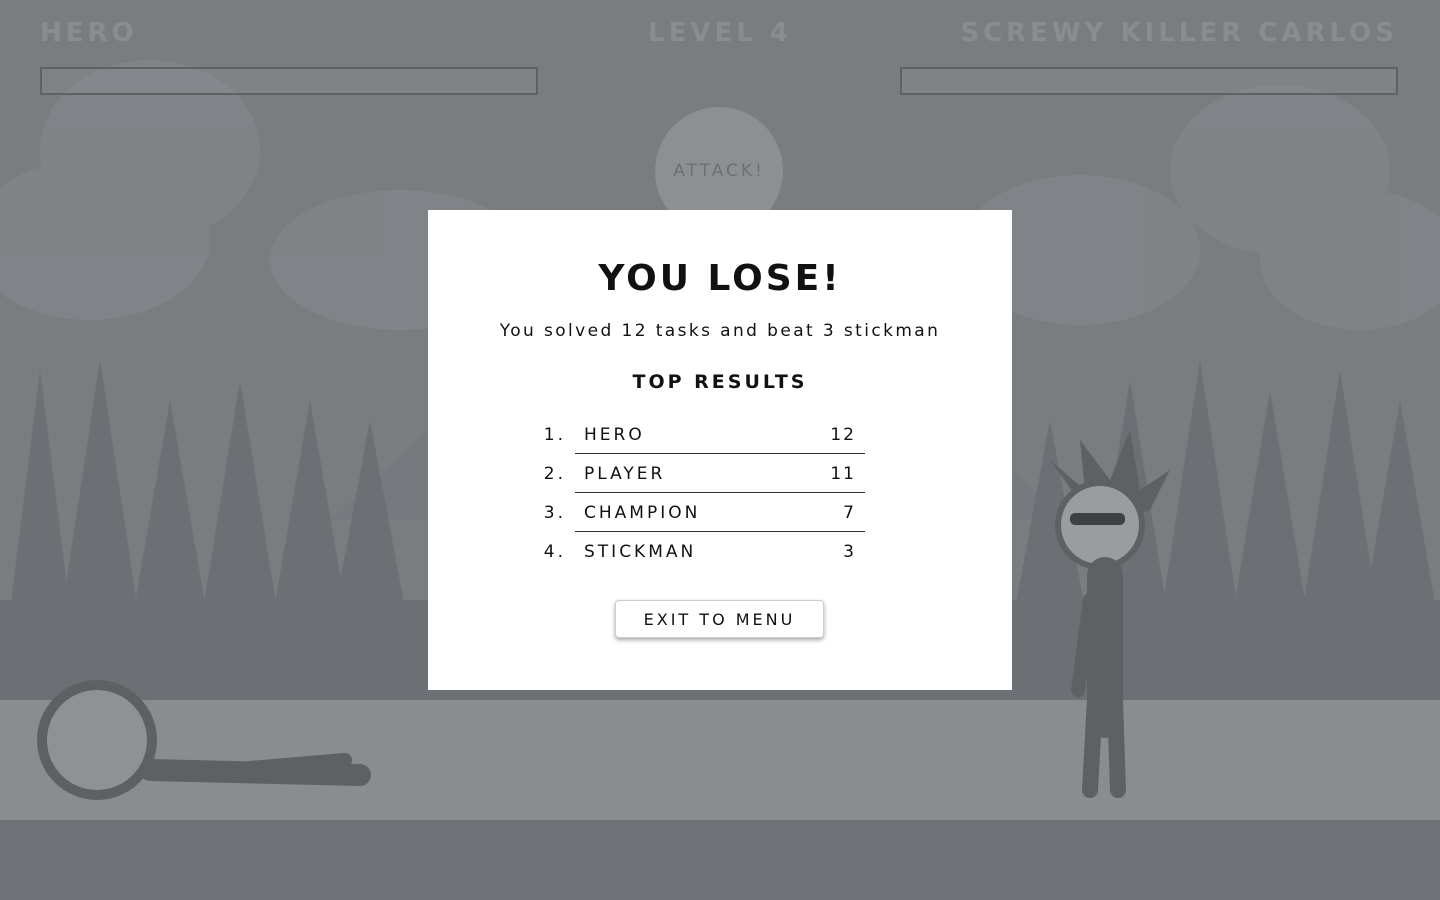 This screenshot has height=900, width=1440. Describe the element at coordinates (720, 382) in the screenshot. I see `top-results-heading: TOP RESULTS` at that location.